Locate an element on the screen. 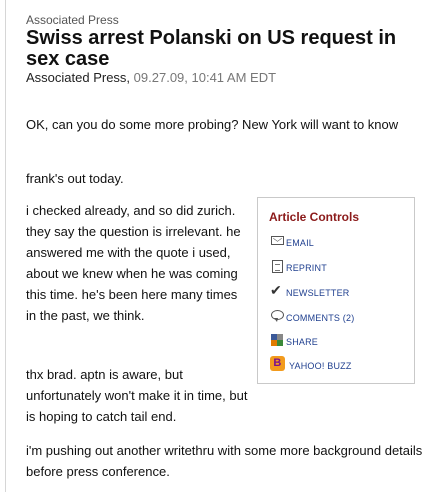 The image size is (438, 492). body-paragraph-2: frank's out today. is located at coordinates (75, 178).